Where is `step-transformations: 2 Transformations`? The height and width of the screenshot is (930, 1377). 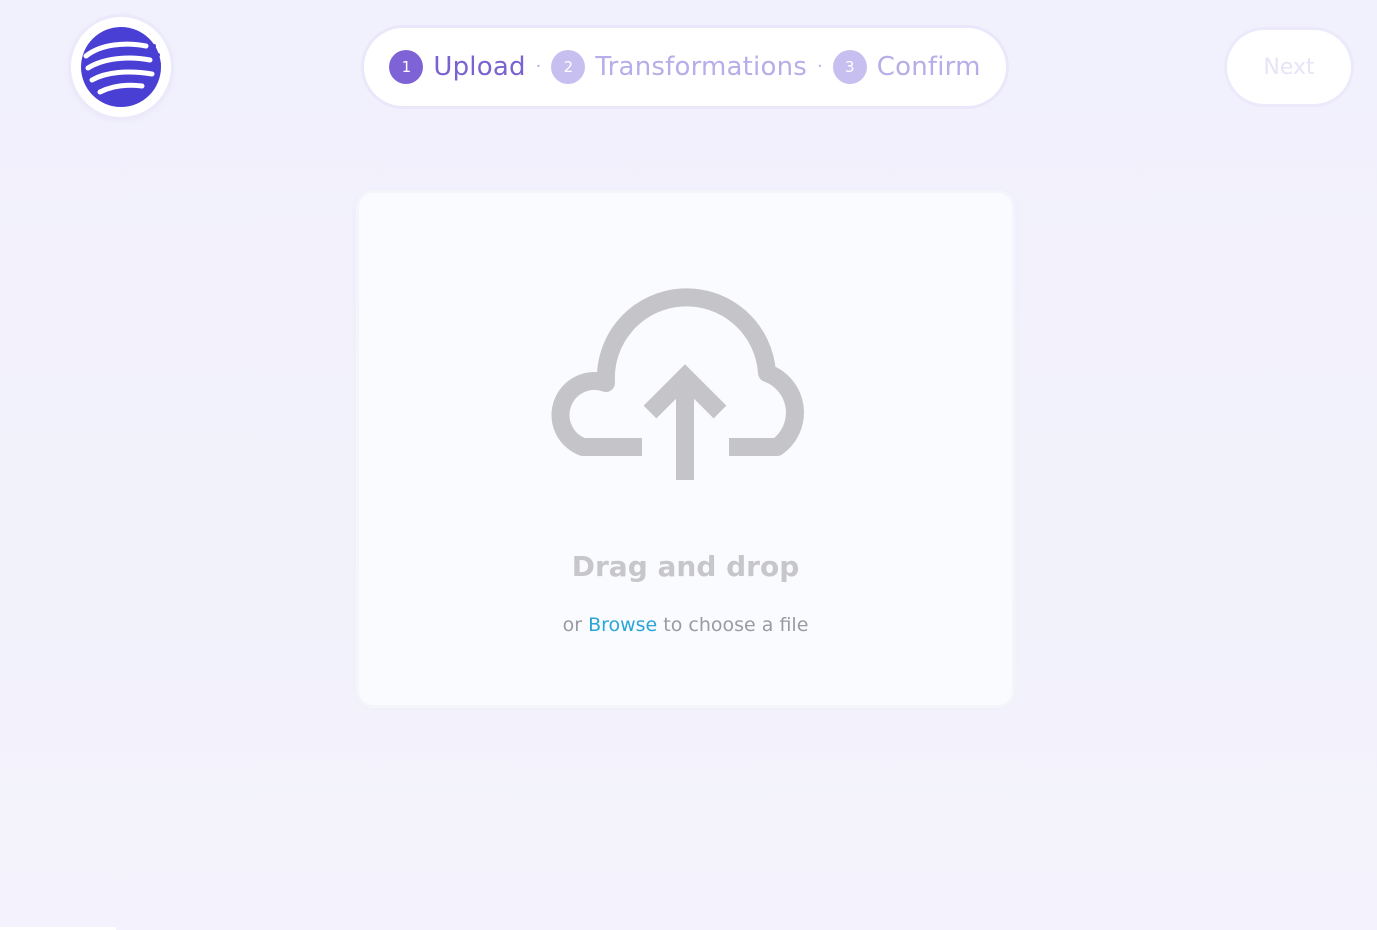
step-transformations: 2 Transformations is located at coordinates (679, 67).